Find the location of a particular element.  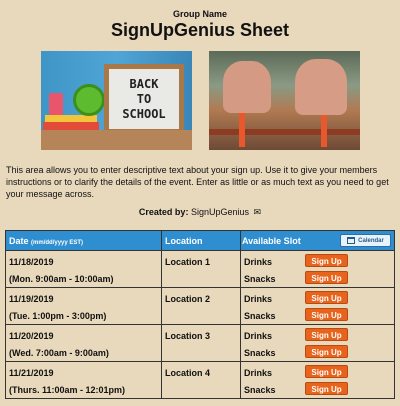

board-line: BACK is located at coordinates (144, 83).